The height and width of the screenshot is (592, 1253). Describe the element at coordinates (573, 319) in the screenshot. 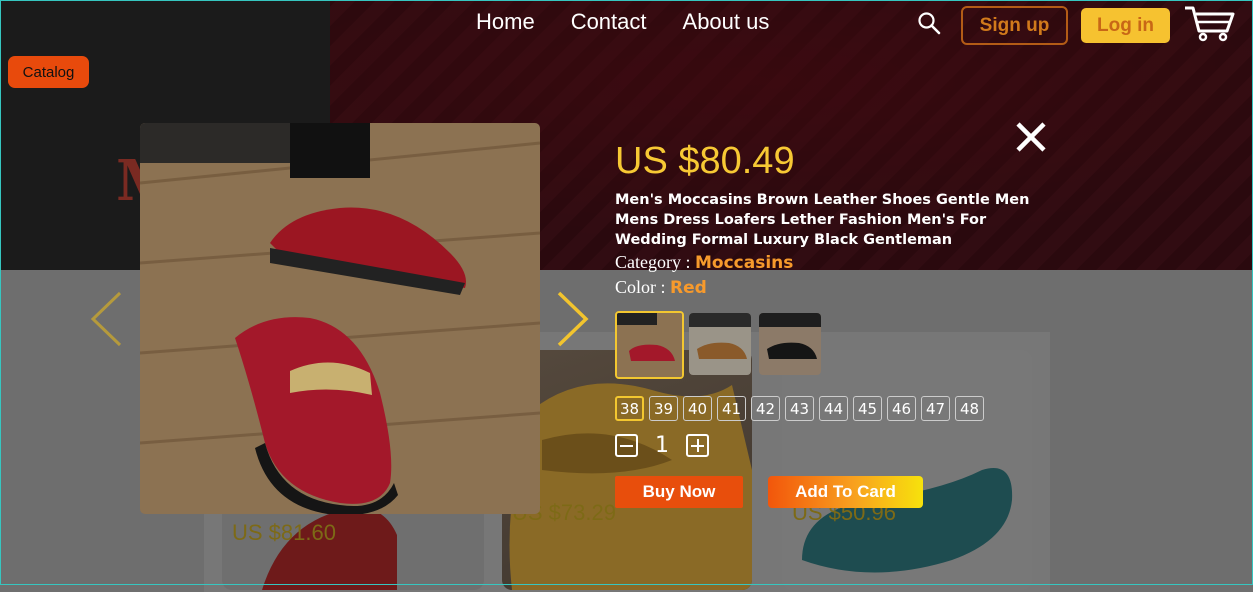

I see `modal-next-icon` at that location.